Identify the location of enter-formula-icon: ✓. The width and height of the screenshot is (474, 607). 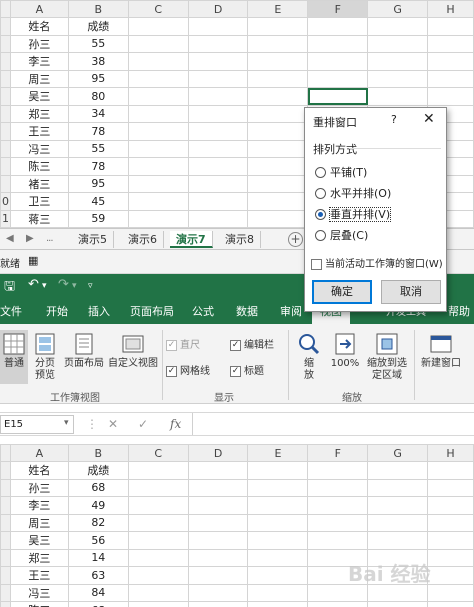
(143, 424).